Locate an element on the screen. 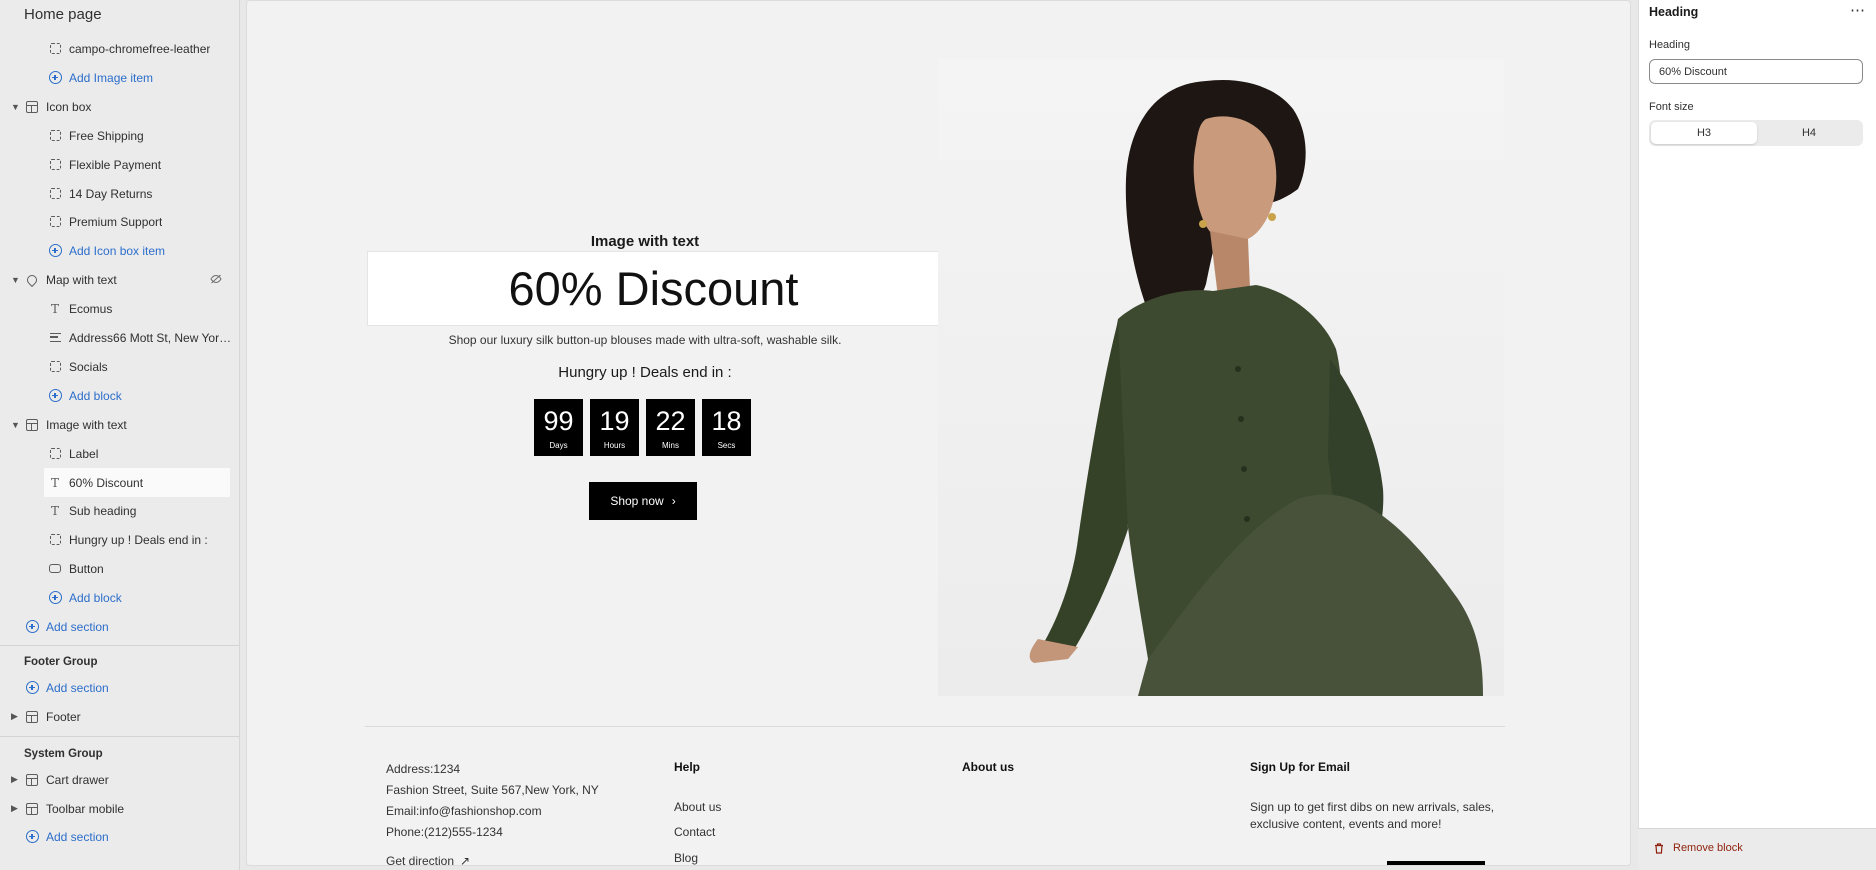 The image size is (1876, 870). system-add-section-button: Add section is located at coordinates (119, 836).